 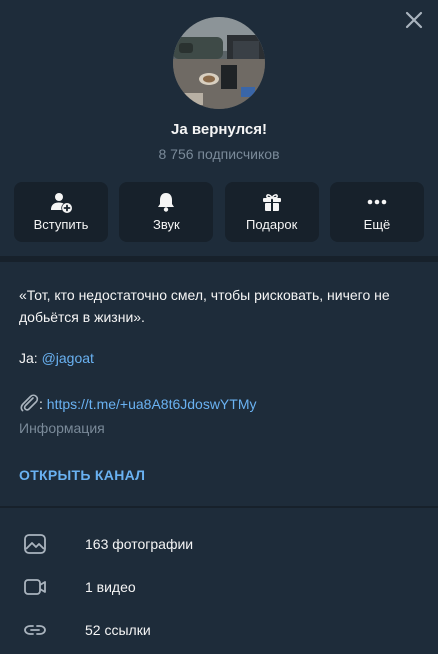 What do you see at coordinates (271, 212) in the screenshot?
I see `gift-button: Подарок` at bounding box center [271, 212].